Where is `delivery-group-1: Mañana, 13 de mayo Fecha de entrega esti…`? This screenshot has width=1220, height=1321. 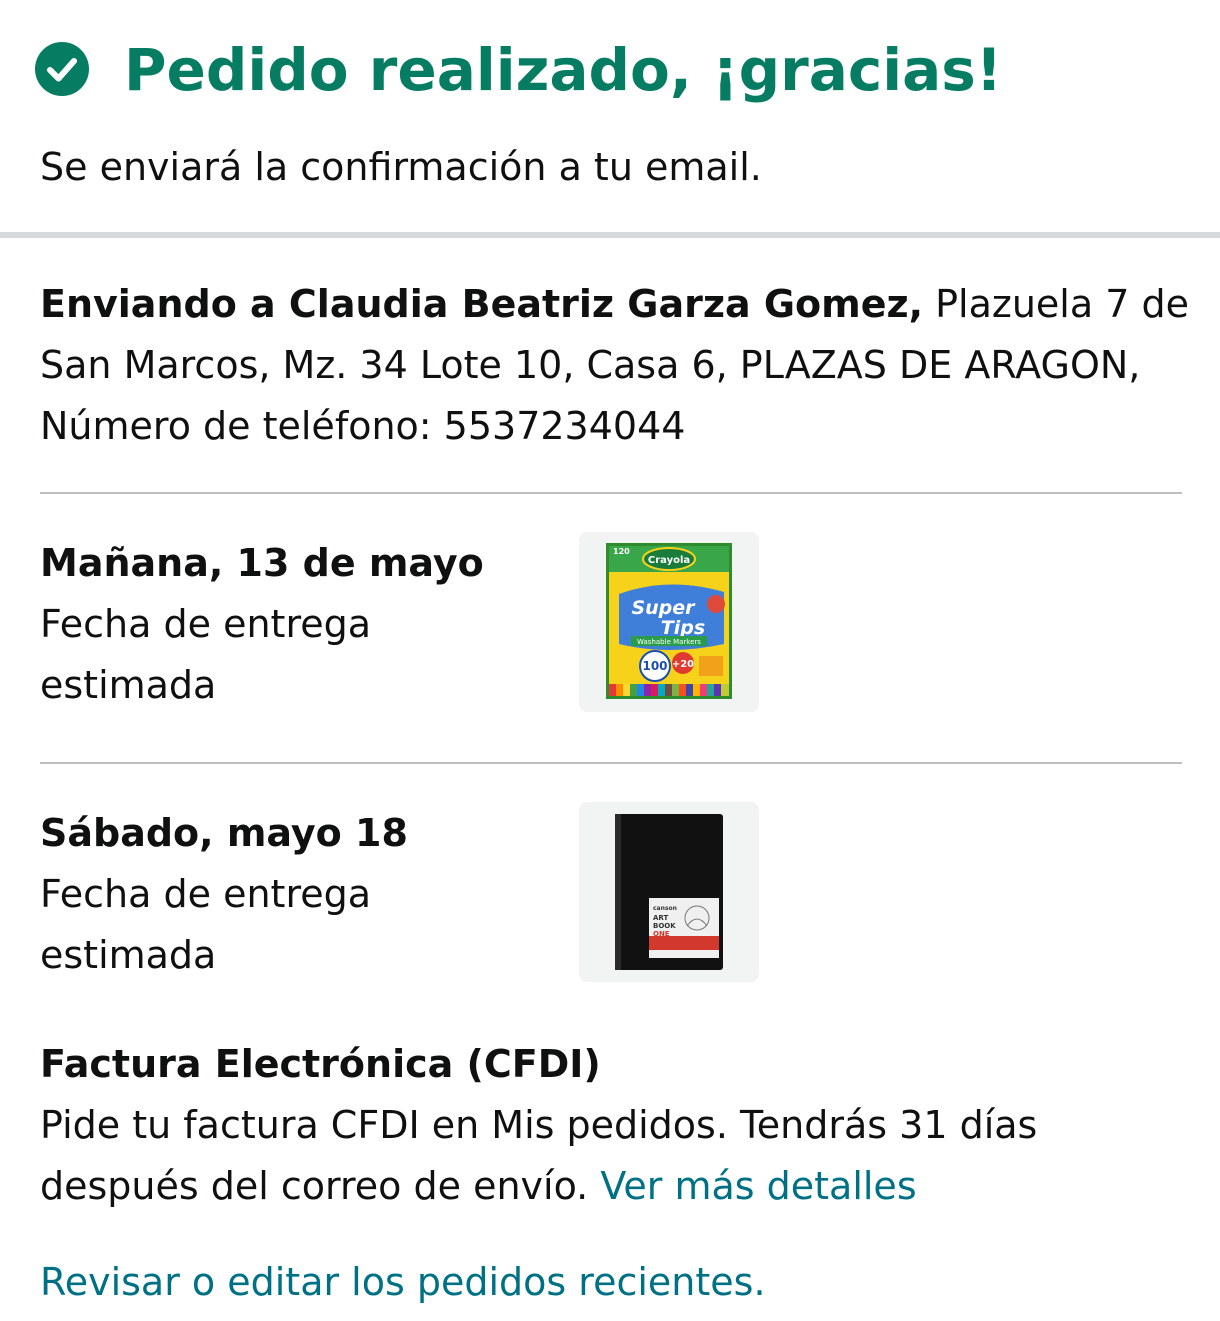 delivery-group-1: Mañana, 13 de mayo Fecha de entrega esti… is located at coordinates (300, 624).